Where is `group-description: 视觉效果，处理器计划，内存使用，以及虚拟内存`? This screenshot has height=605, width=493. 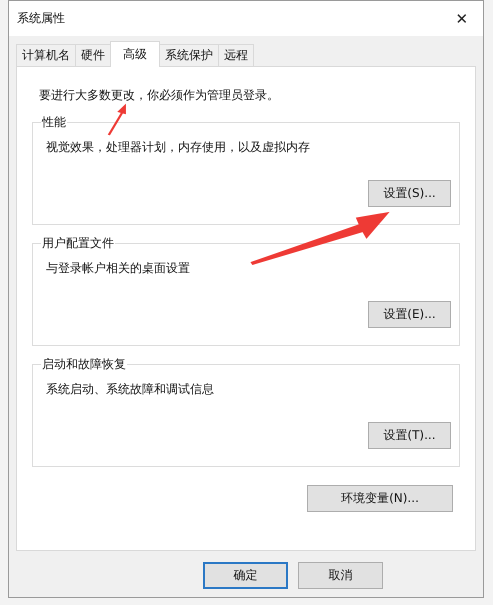
group-description: 视觉效果，处理器计划，内存使用，以及虚拟内存 is located at coordinates (178, 147).